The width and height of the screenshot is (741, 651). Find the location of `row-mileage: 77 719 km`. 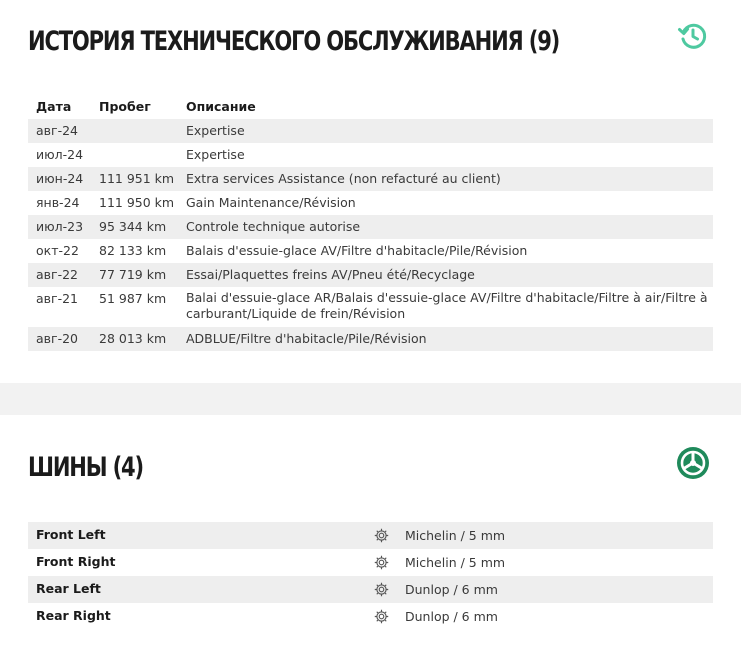

row-mileage: 77 719 km is located at coordinates (133, 274).